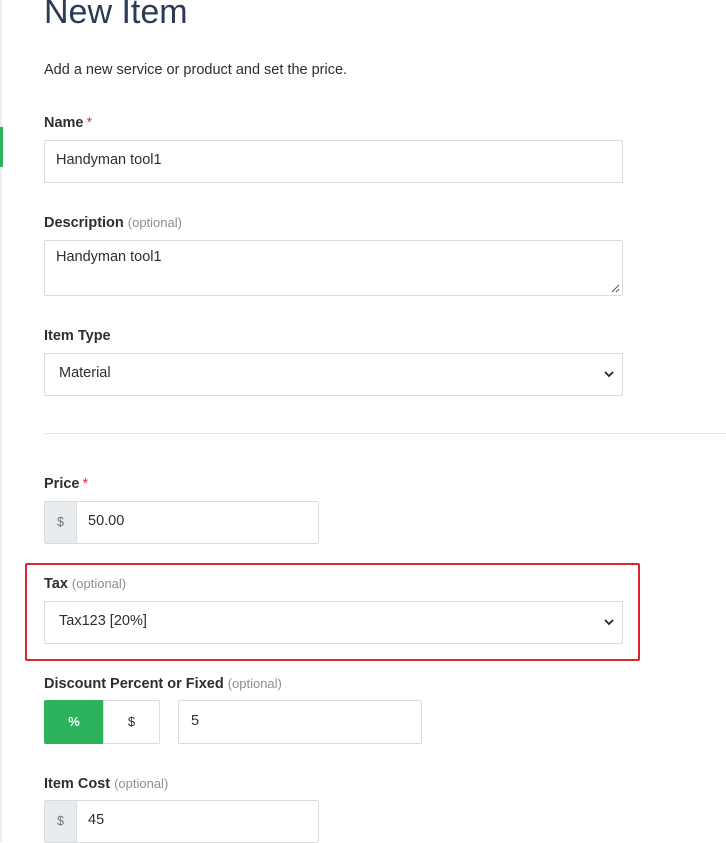 The width and height of the screenshot is (726, 843). I want to click on item-cost-input-value: 45, so click(96, 820).